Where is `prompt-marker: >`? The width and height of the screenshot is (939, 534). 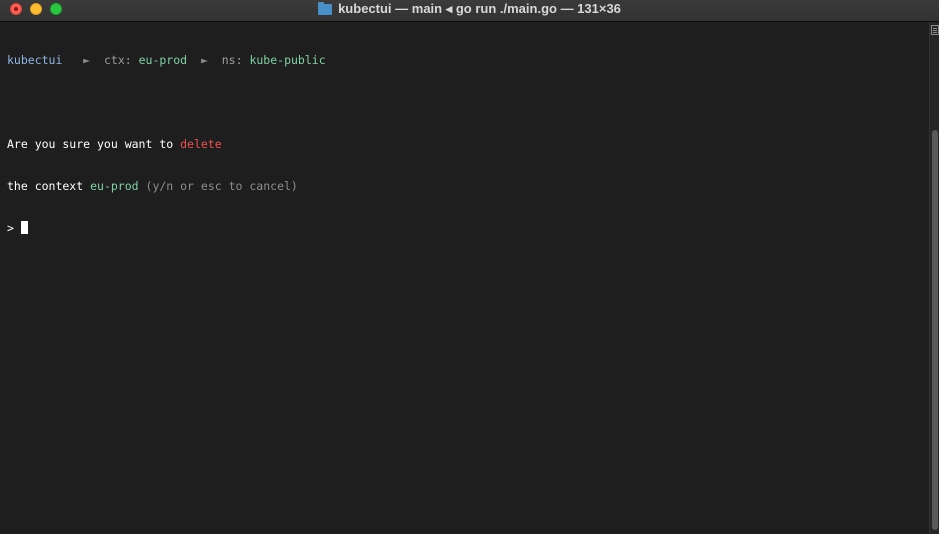
prompt-marker: > is located at coordinates (10, 228).